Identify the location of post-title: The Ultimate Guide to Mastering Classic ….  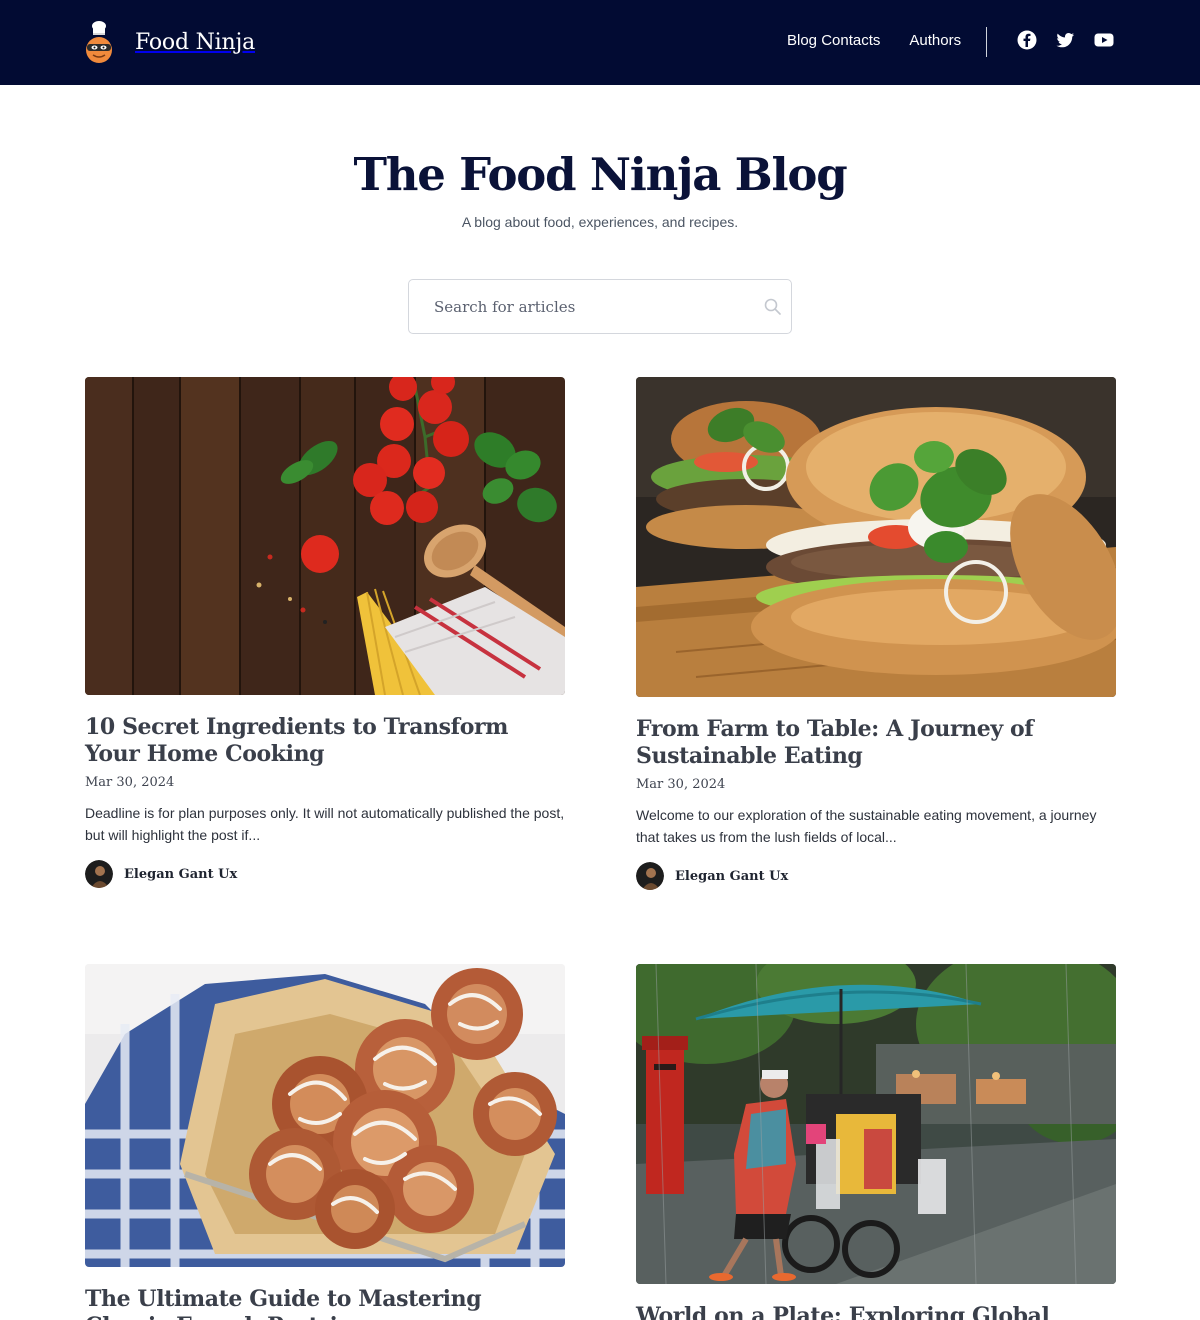
(325, 1303).